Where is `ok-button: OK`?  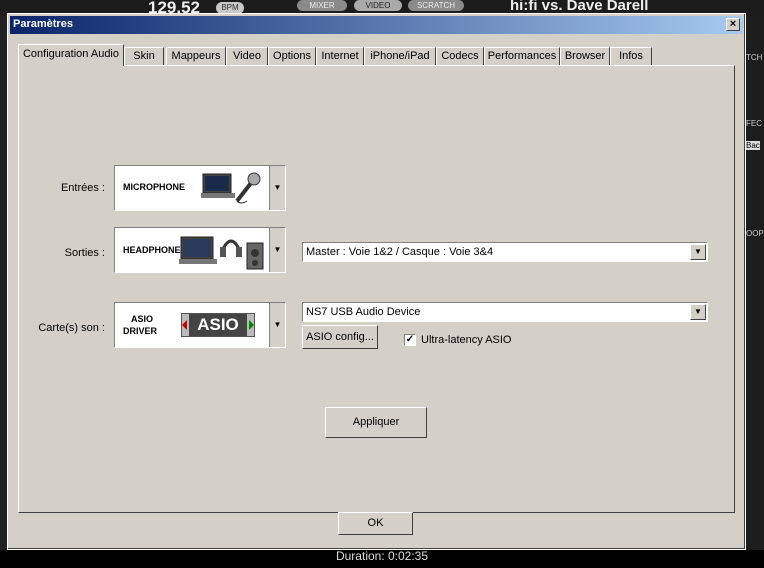
ok-button: OK is located at coordinates (375, 523).